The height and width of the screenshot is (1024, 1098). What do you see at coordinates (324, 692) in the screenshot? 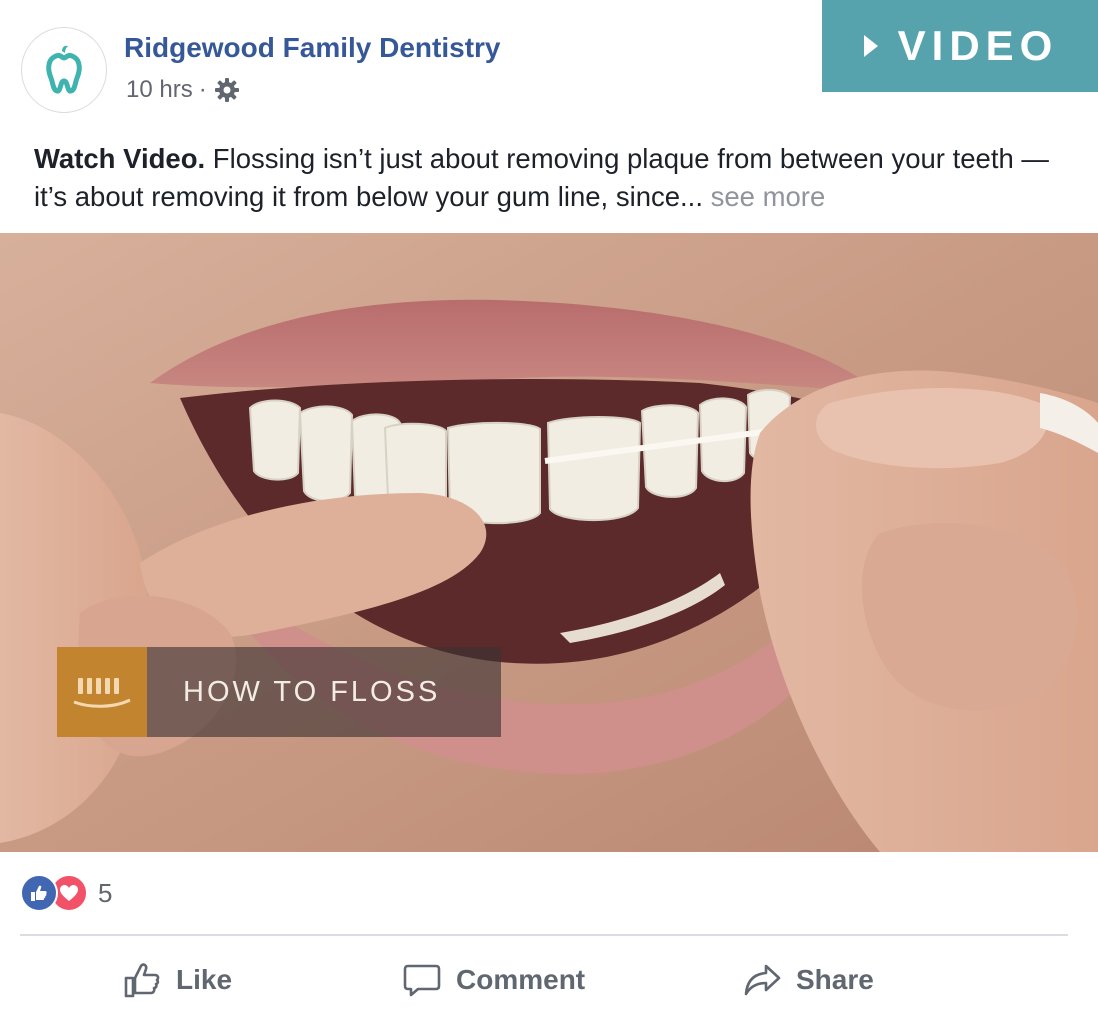
I see `how-to-floss-title: HOW TO FLOSS` at bounding box center [324, 692].